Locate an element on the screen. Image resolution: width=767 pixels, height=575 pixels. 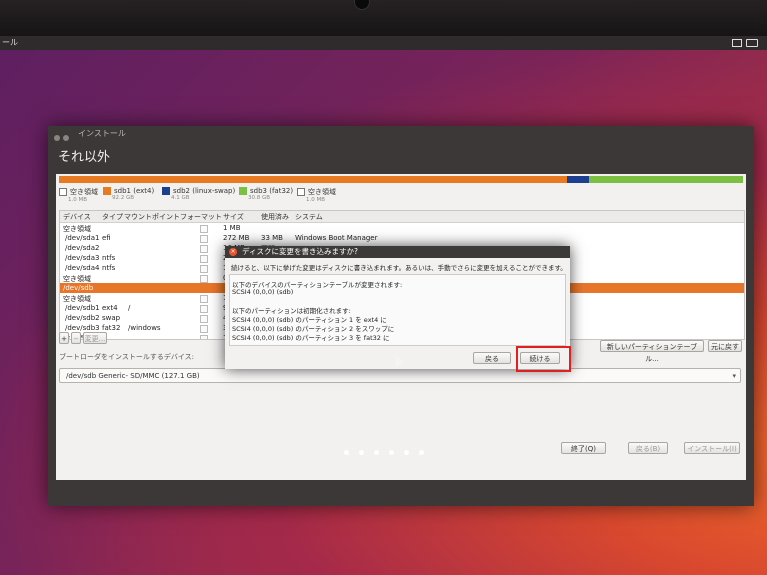
partition-bar-fat32 is located at coordinates (666, 179).